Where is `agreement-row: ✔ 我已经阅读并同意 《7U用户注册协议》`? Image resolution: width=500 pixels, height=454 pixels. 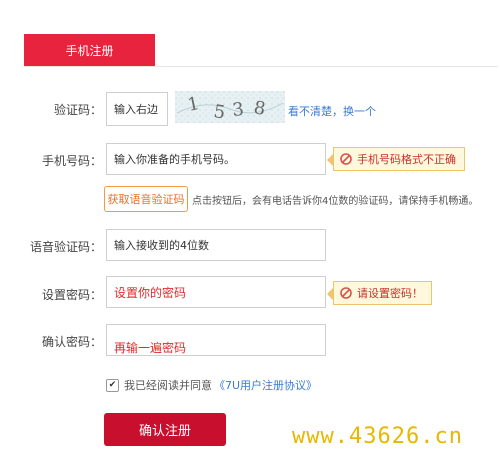
agreement-row: ✔ 我已经阅读并同意 《7U用户注册协议》 is located at coordinates (211, 385).